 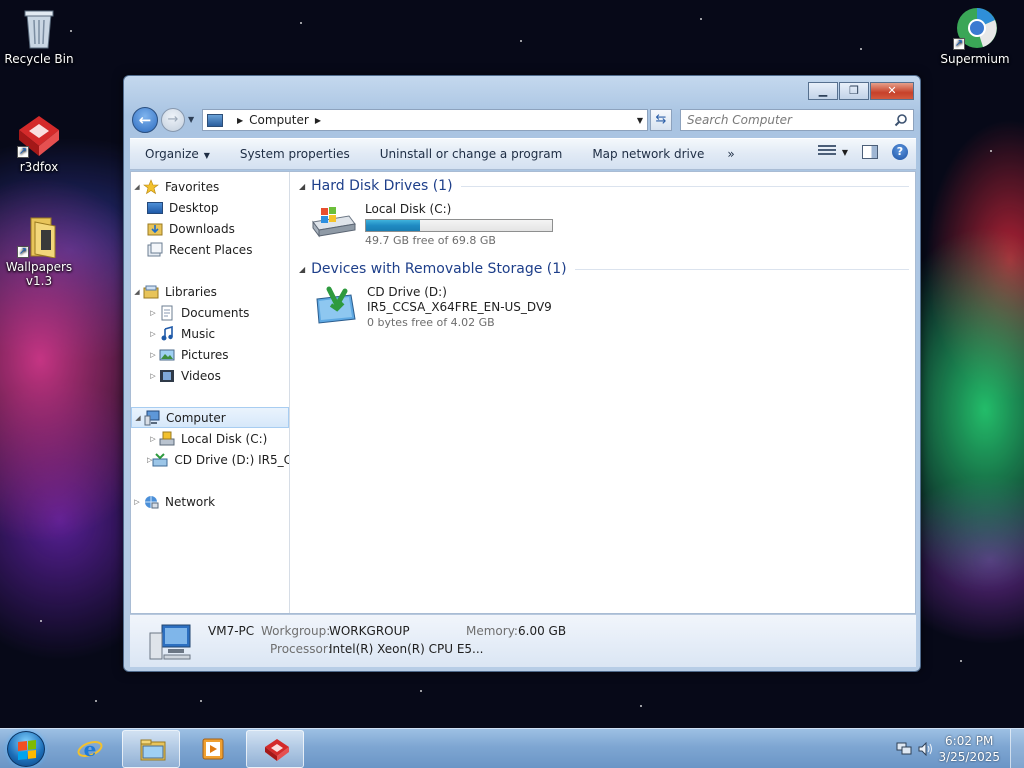 I want to click on drive-volume-label: IR5_CCSA_X64FRE_EN-US_DV9, so click(x=459, y=307).